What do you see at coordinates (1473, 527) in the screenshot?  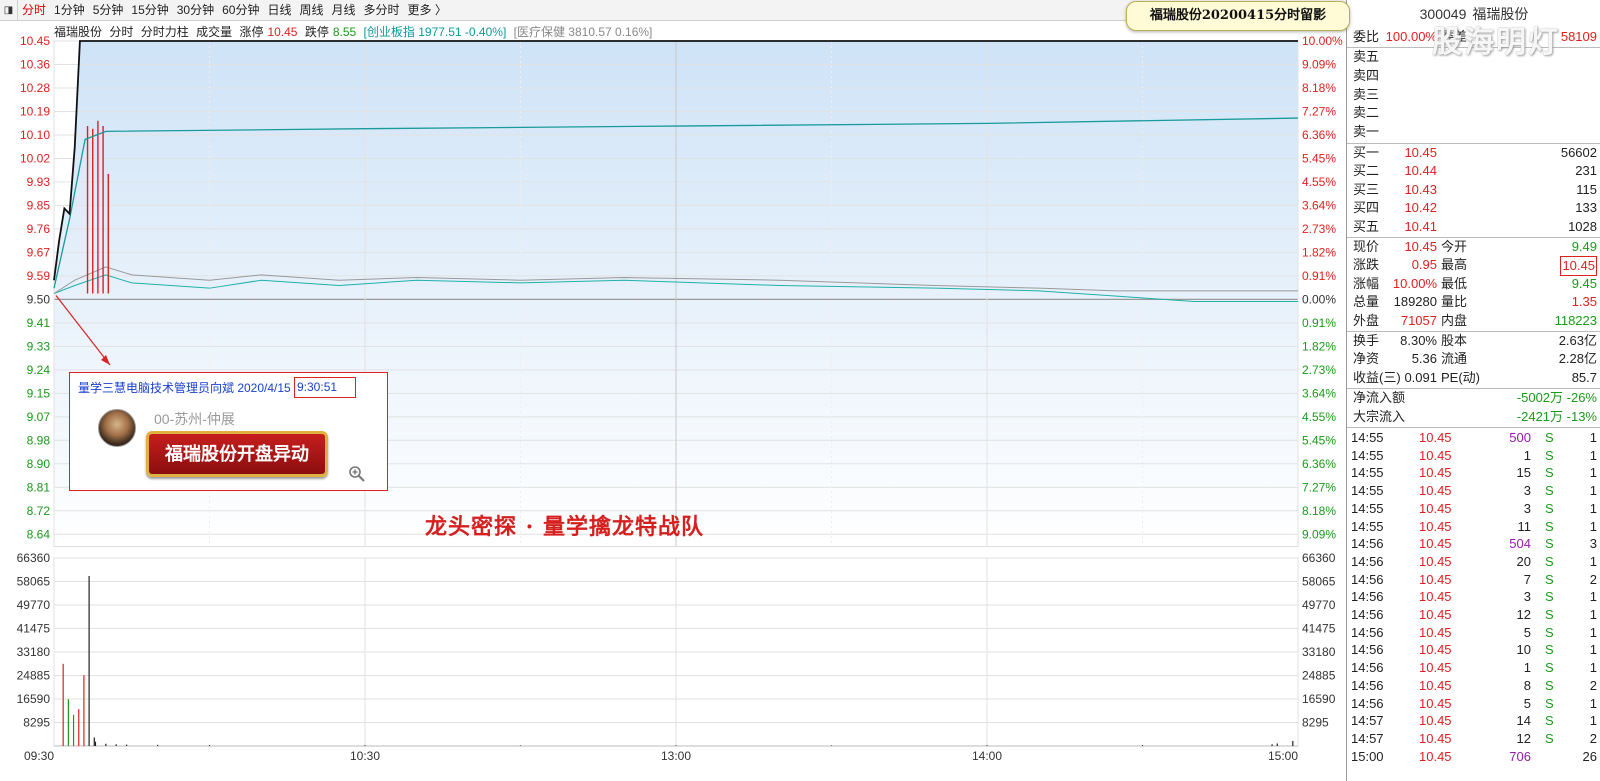 I see `tick-trade-row: 14:55 10.45 11 S 1` at bounding box center [1473, 527].